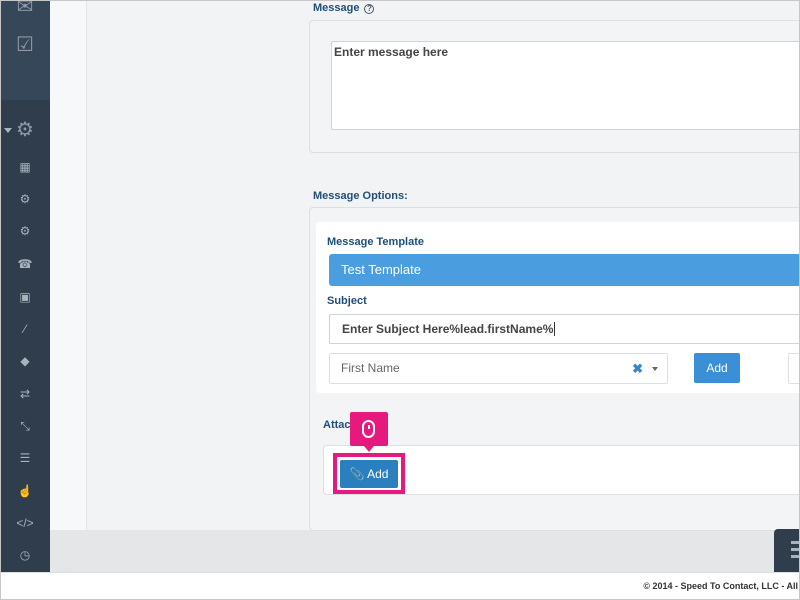 The image size is (800, 600). Describe the element at coordinates (720, 586) in the screenshot. I see `footer-copyright: © 2014 - Speed To Contact, LLC - All` at that location.